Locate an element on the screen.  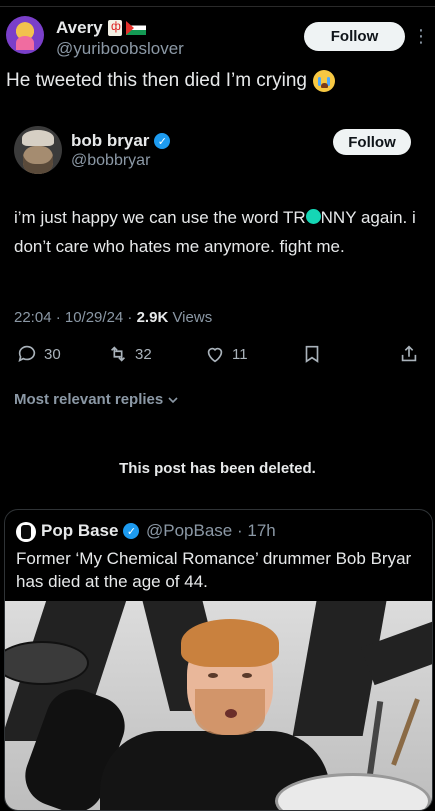
mahjong-tile-icon is located at coordinates (115, 27).